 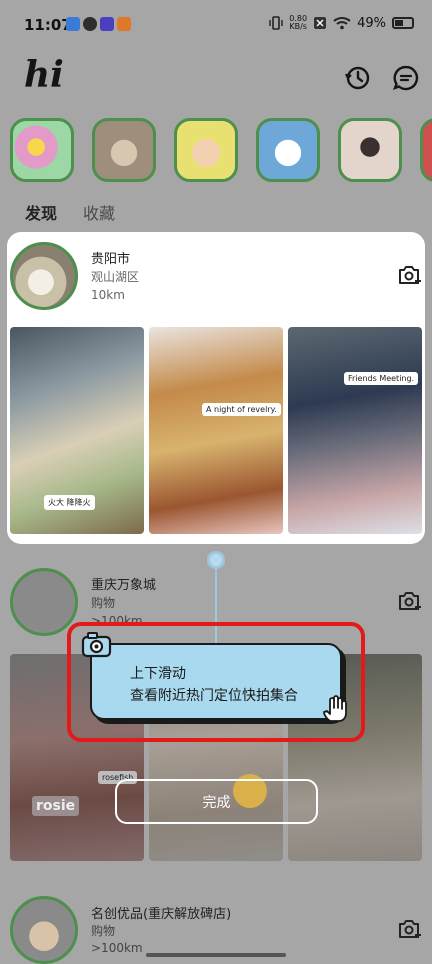 I want to click on camera-sticker-icon, so click(x=96, y=645).